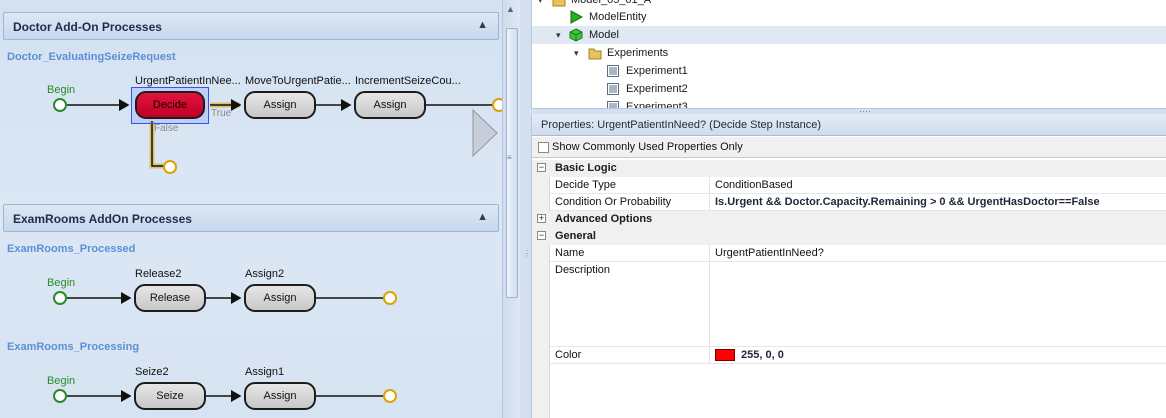 The height and width of the screenshot is (418, 1166). I want to click on tree-item-experiment3: Experiment3, so click(849, 103).